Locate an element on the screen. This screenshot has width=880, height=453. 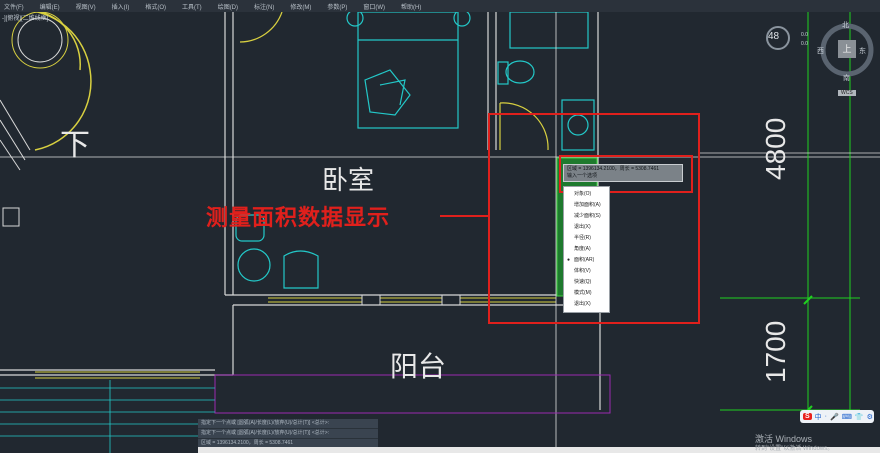
option-label: 增加面积(A) is located at coordinates (587, 205).